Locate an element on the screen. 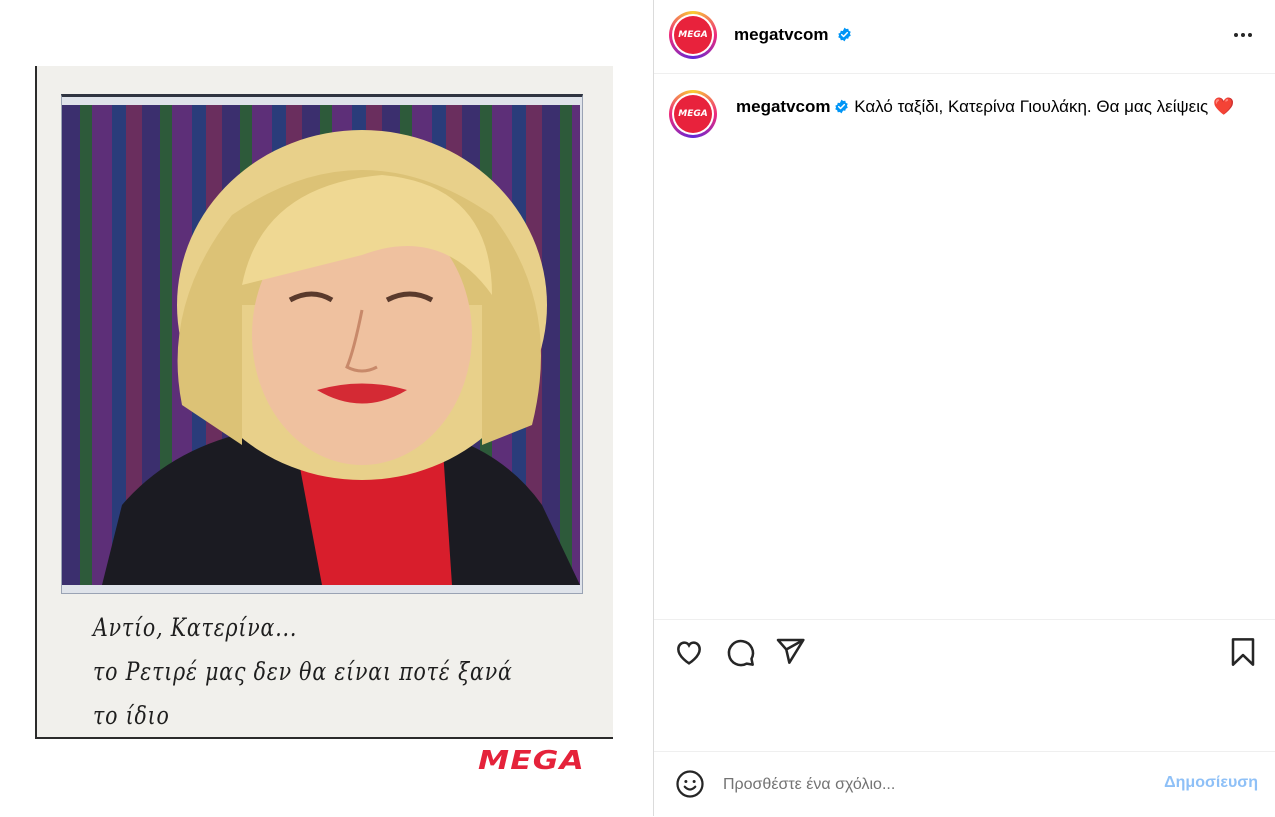  like-heart-icon is located at coordinates (689, 652).